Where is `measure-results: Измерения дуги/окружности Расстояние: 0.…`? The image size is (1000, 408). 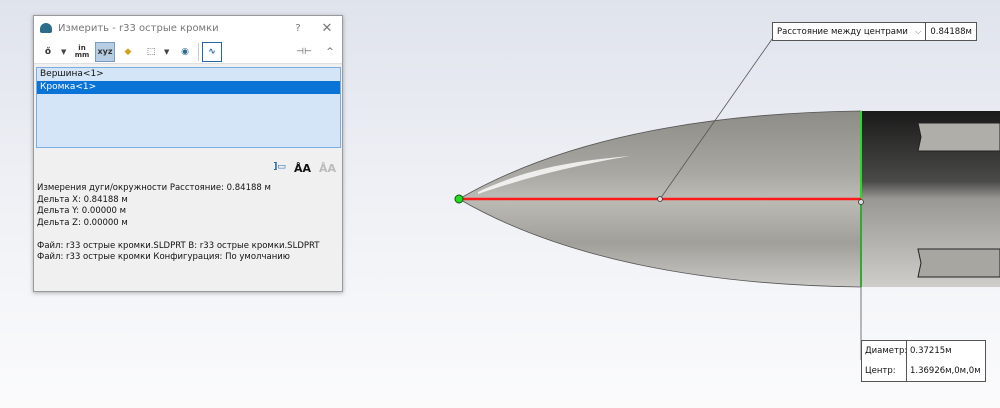 measure-results: Измерения дуги/окружности Расстояние: 0.… is located at coordinates (178, 223).